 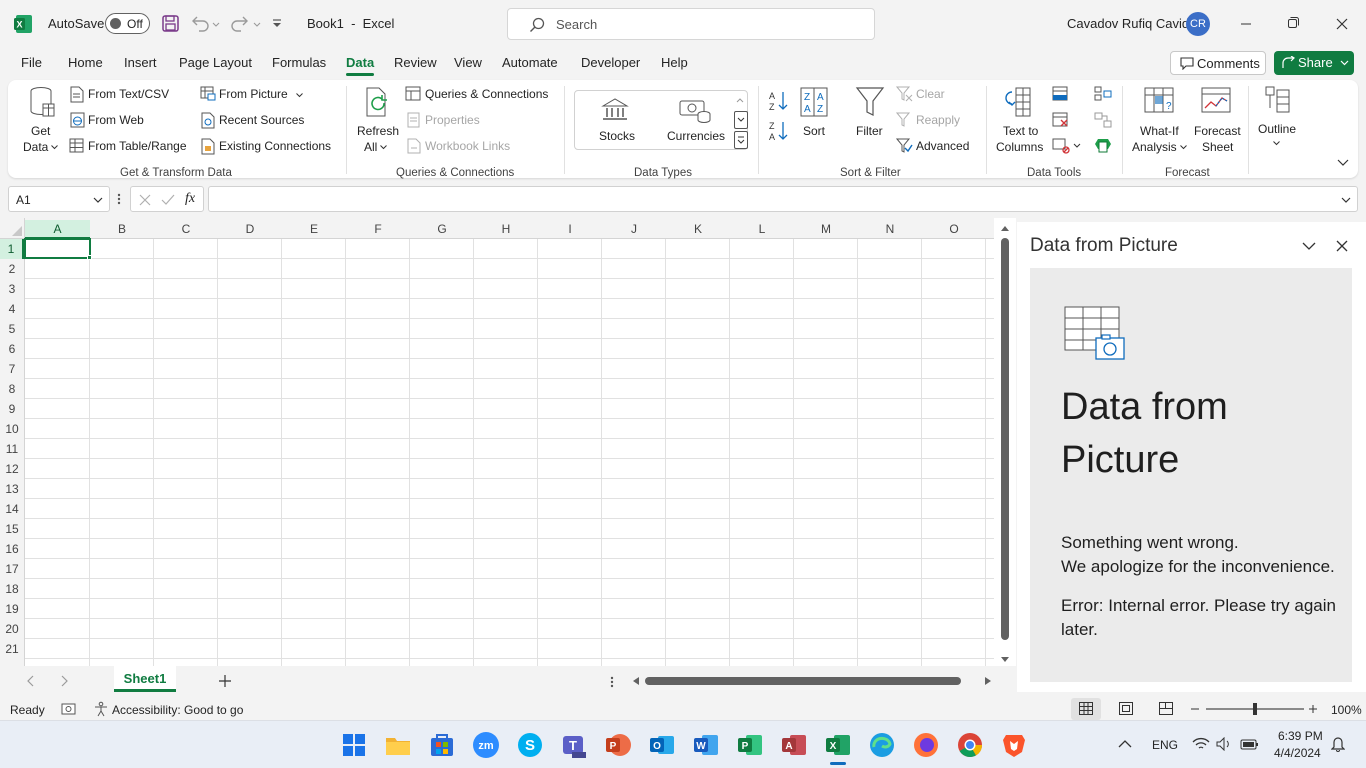 What do you see at coordinates (1005, 660) in the screenshot?
I see `scroll-down-icon` at bounding box center [1005, 660].